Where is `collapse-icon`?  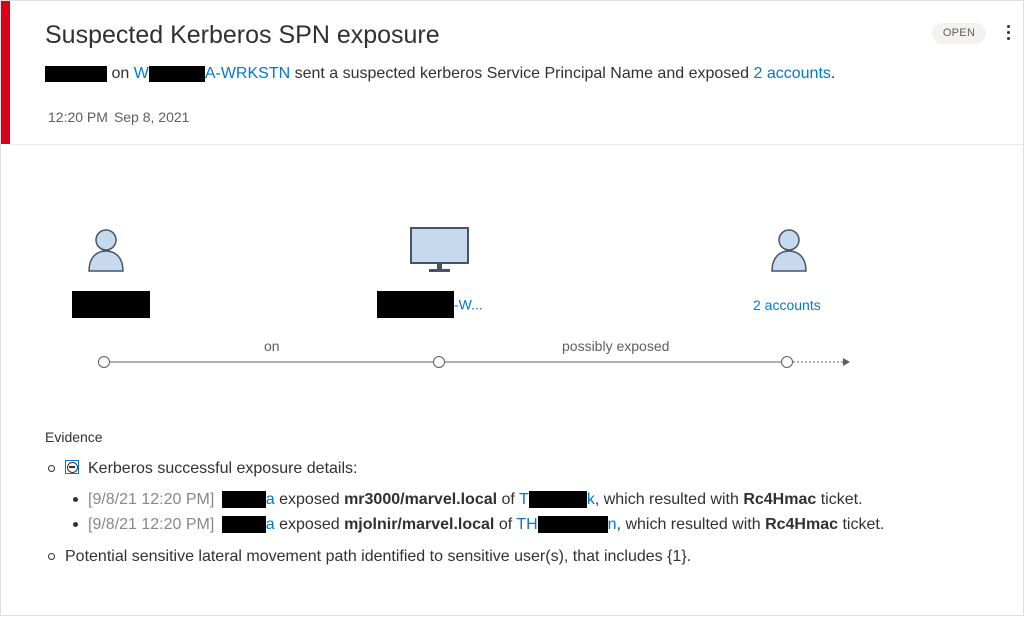
collapse-icon is located at coordinates (72, 467).